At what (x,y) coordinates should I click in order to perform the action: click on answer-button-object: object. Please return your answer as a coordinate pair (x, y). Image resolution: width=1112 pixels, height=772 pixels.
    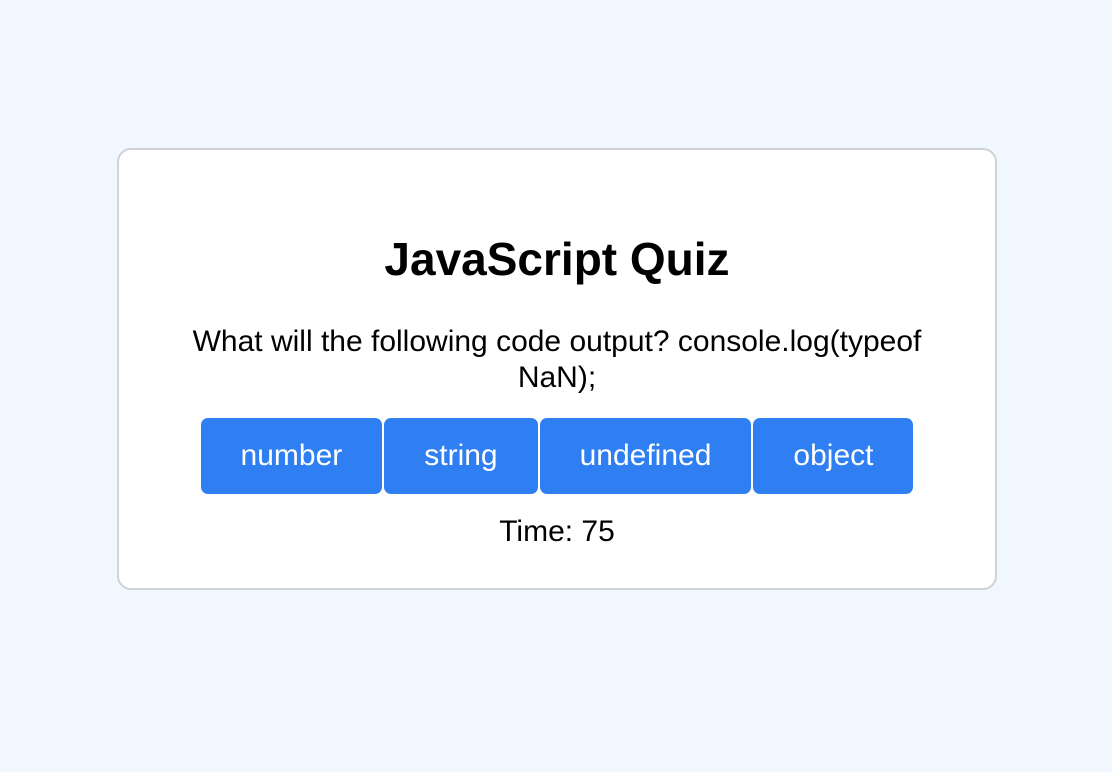
    Looking at the image, I should click on (833, 456).